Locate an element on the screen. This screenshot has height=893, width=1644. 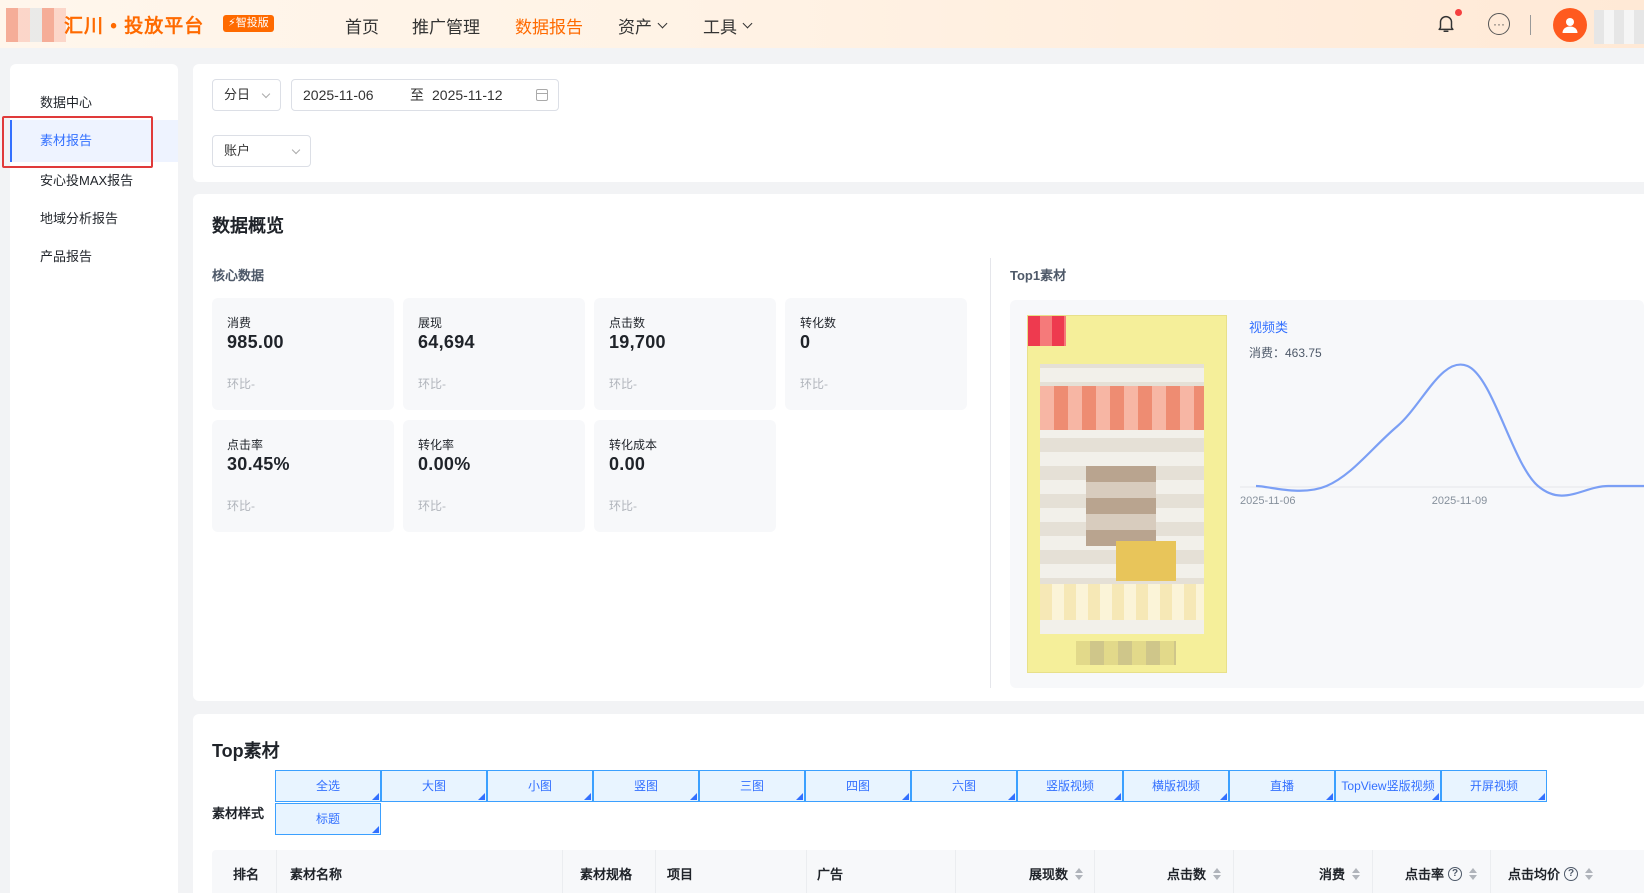
column-header-9: 点击均价? is located at coordinates (1551, 873).